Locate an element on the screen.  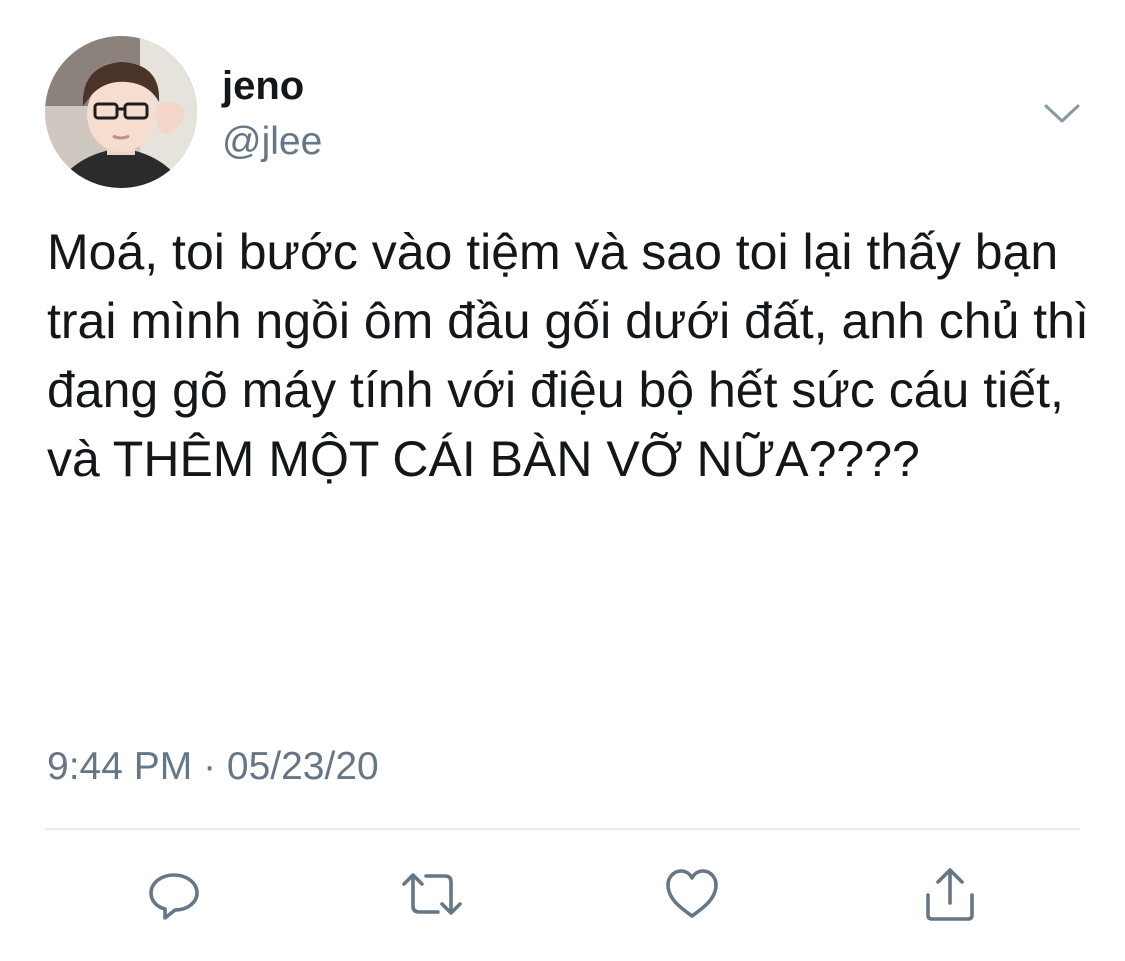
reply-button is located at coordinates (174, 894).